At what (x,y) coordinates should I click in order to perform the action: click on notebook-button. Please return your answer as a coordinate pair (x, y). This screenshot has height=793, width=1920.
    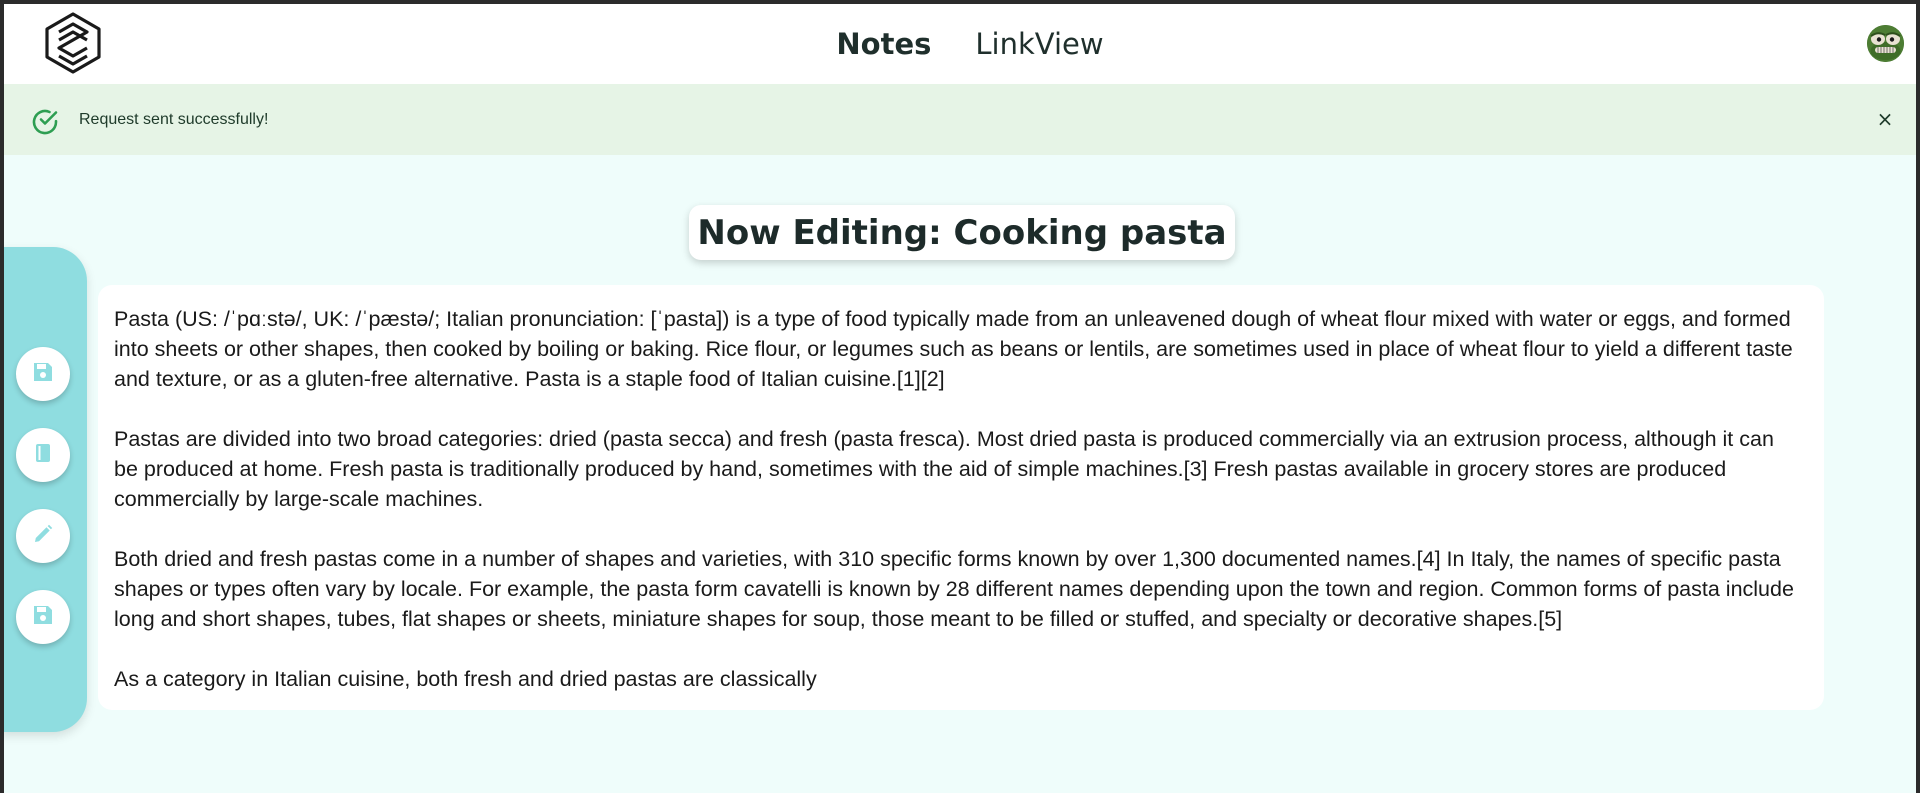
    Looking at the image, I should click on (43, 455).